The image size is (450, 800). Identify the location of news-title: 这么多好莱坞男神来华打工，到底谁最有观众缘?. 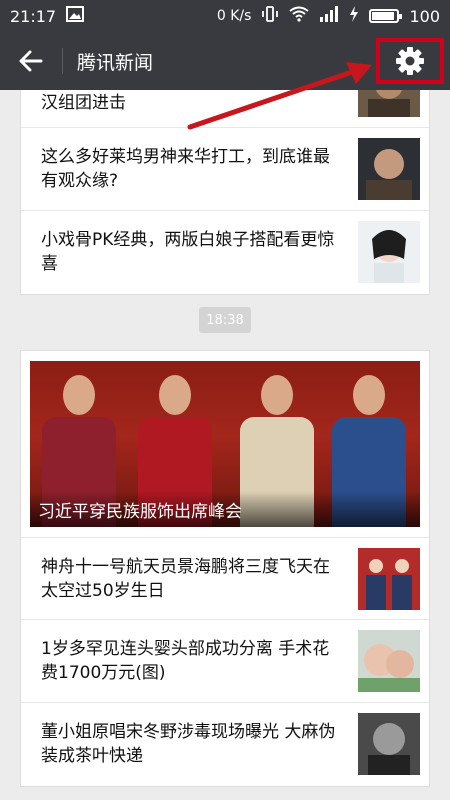
(185, 169).